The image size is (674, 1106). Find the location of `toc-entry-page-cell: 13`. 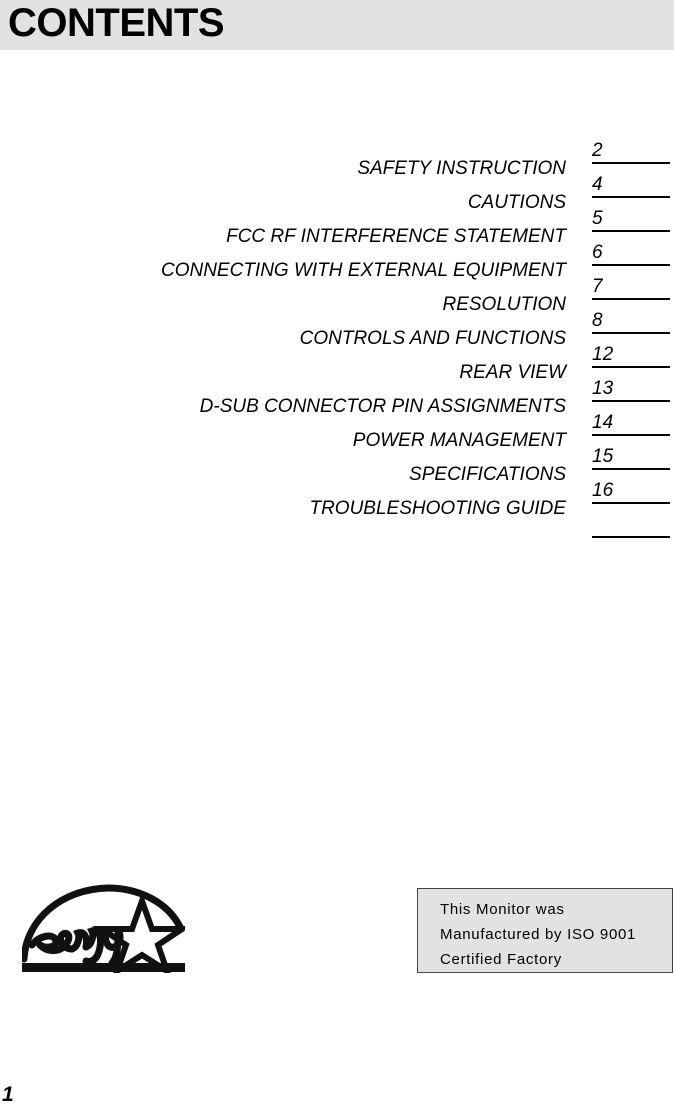

toc-entry-page-cell: 13 is located at coordinates (620, 395).